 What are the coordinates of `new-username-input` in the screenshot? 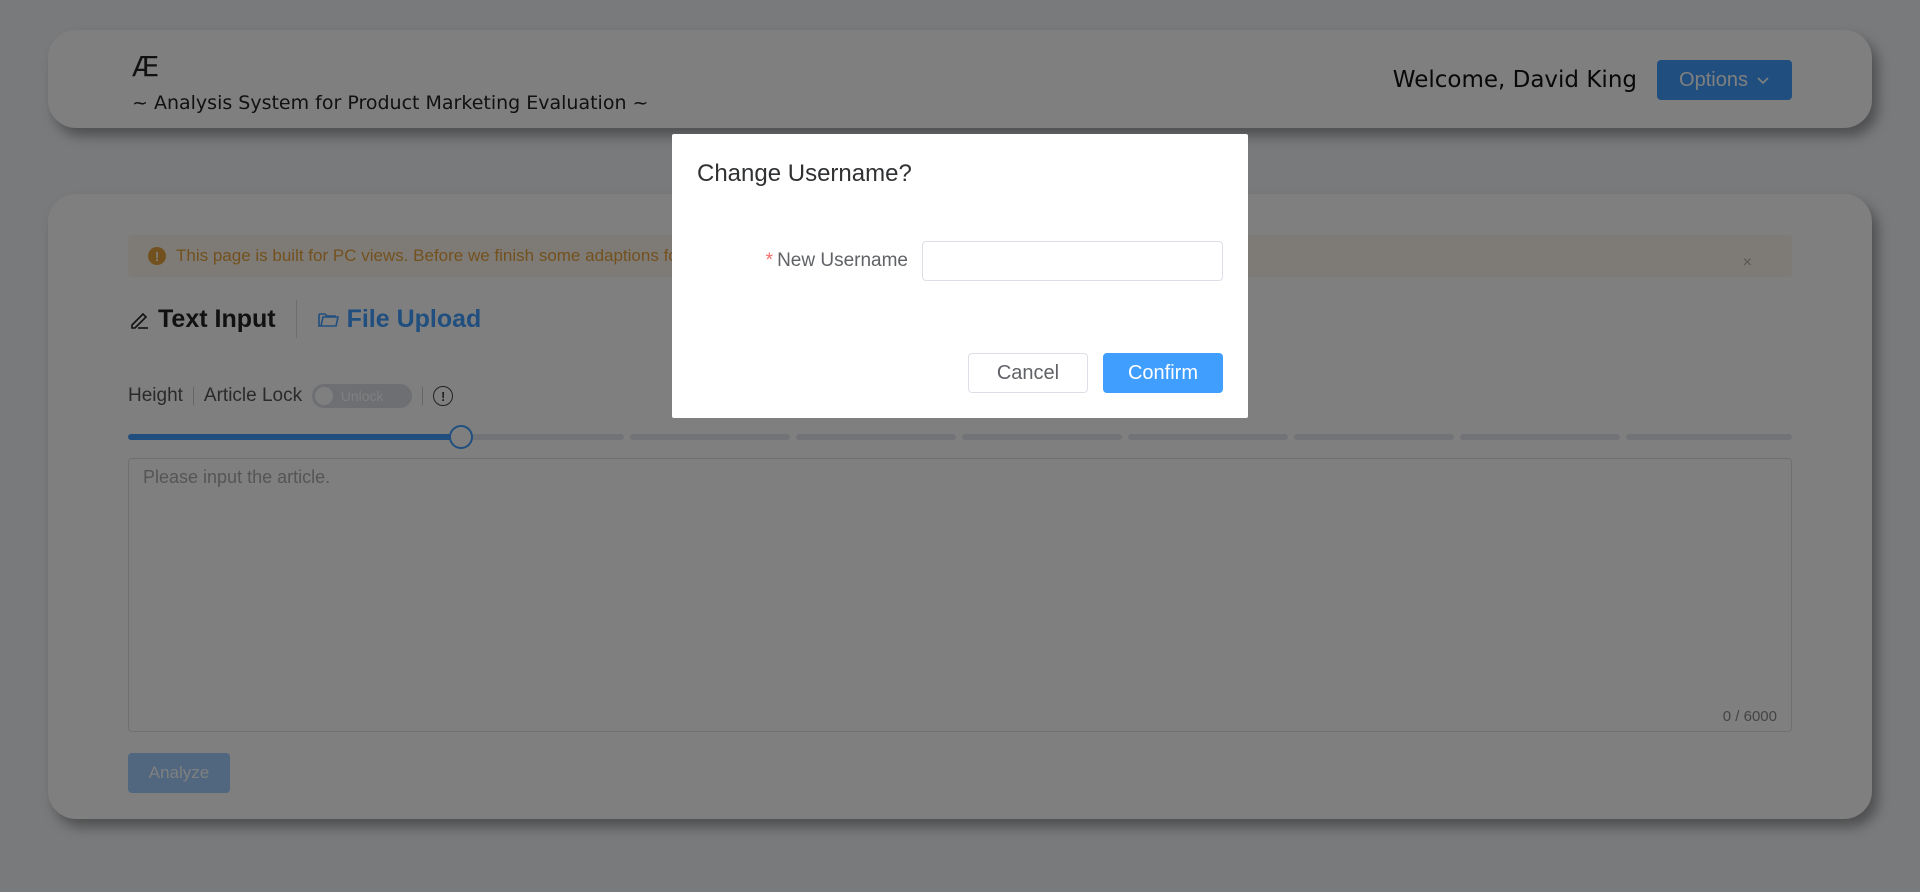 It's located at (1072, 261).